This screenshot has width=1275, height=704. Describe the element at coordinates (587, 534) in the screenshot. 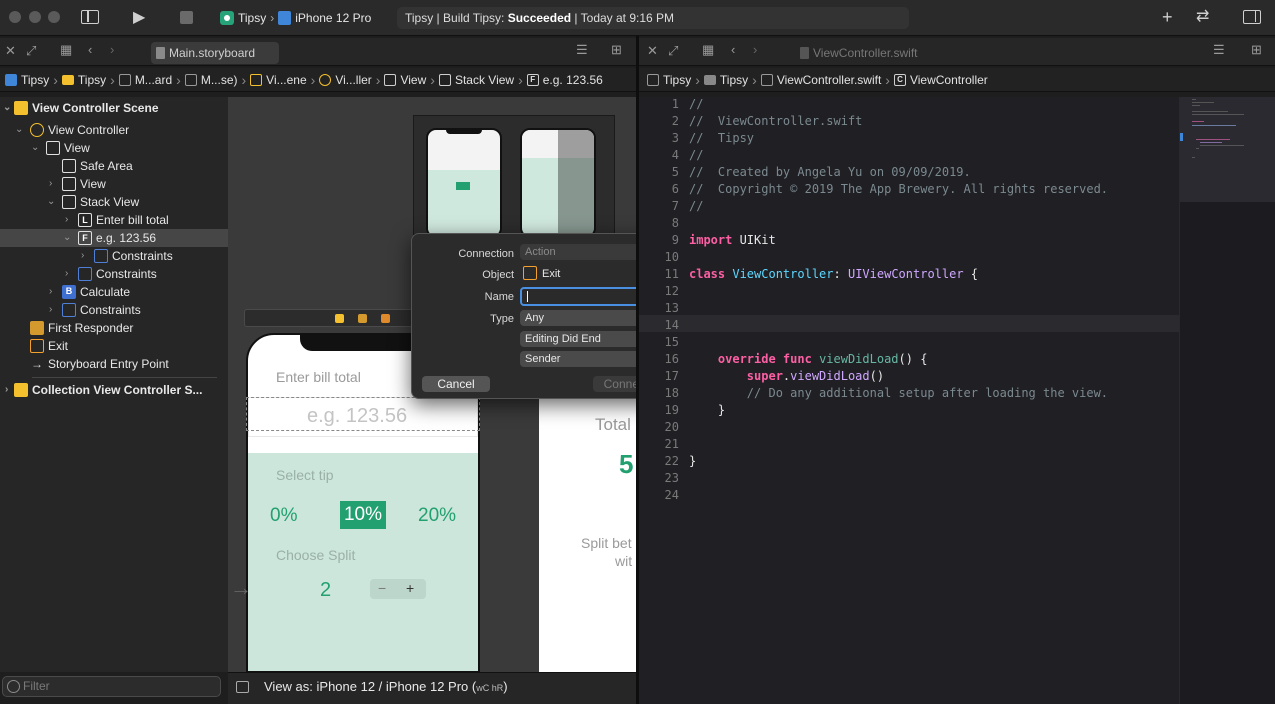

I see `result-scene: Total 5 Split bet wit` at that location.